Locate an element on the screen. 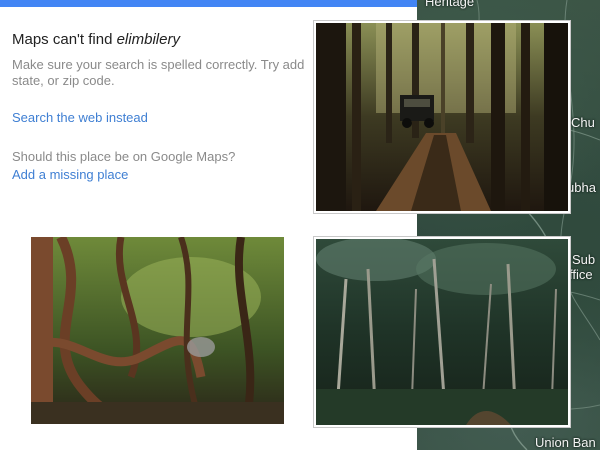 This screenshot has width=600, height=450. add-missing-place-link: Add a missing place is located at coordinates (70, 174).